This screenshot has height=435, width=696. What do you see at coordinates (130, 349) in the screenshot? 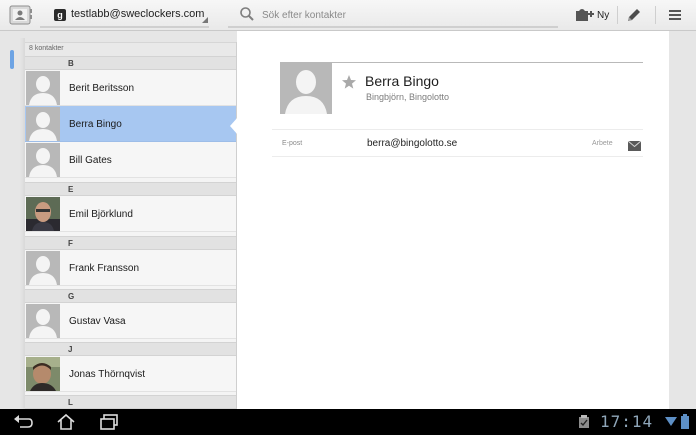
I see `section-header-j: J` at bounding box center [130, 349].